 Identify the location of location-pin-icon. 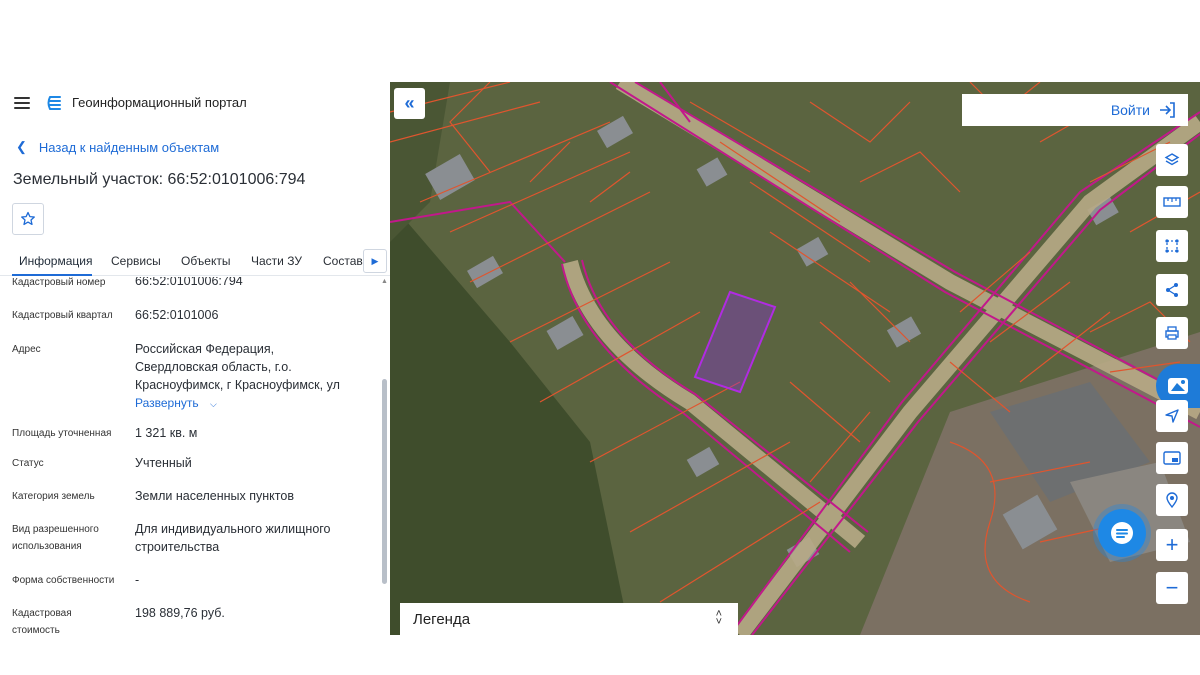
(1172, 500).